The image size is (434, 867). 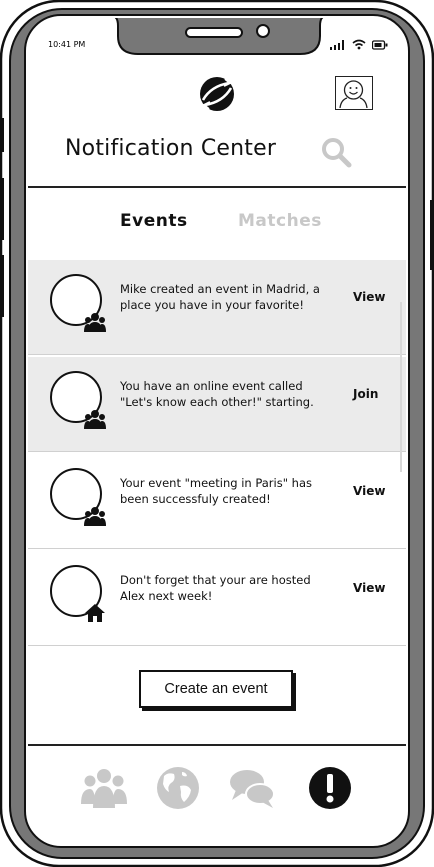 I want to click on join-button: Join, so click(x=365, y=394).